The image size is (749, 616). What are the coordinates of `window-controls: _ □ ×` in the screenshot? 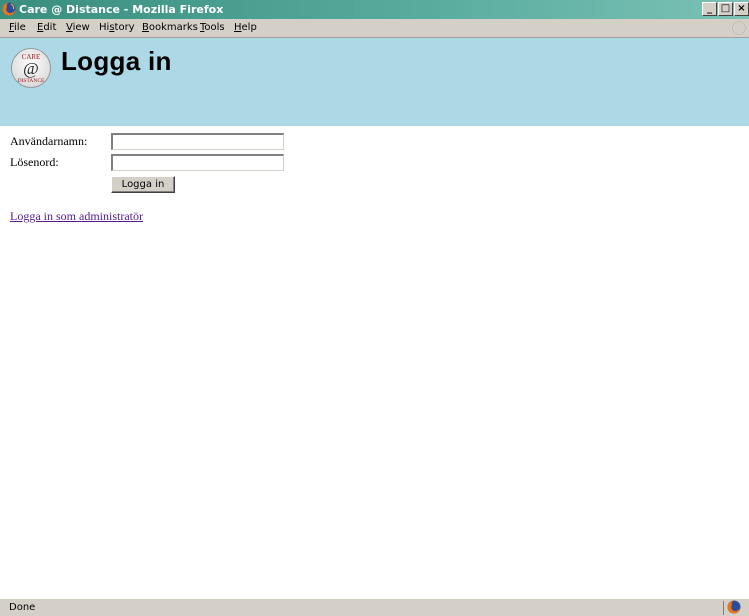 It's located at (725, 9).